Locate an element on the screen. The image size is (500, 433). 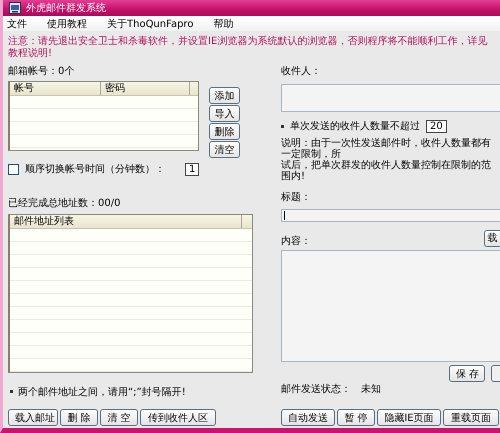
recipients-label: 收件人： is located at coordinates (301, 71).